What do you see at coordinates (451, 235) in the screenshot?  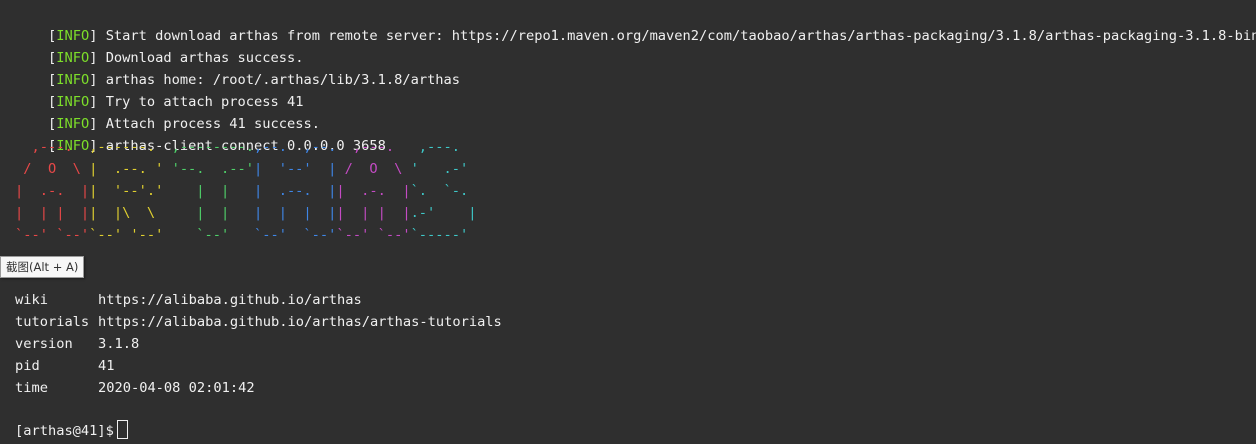 I see `banner-letter-s: `-----'` at bounding box center [451, 235].